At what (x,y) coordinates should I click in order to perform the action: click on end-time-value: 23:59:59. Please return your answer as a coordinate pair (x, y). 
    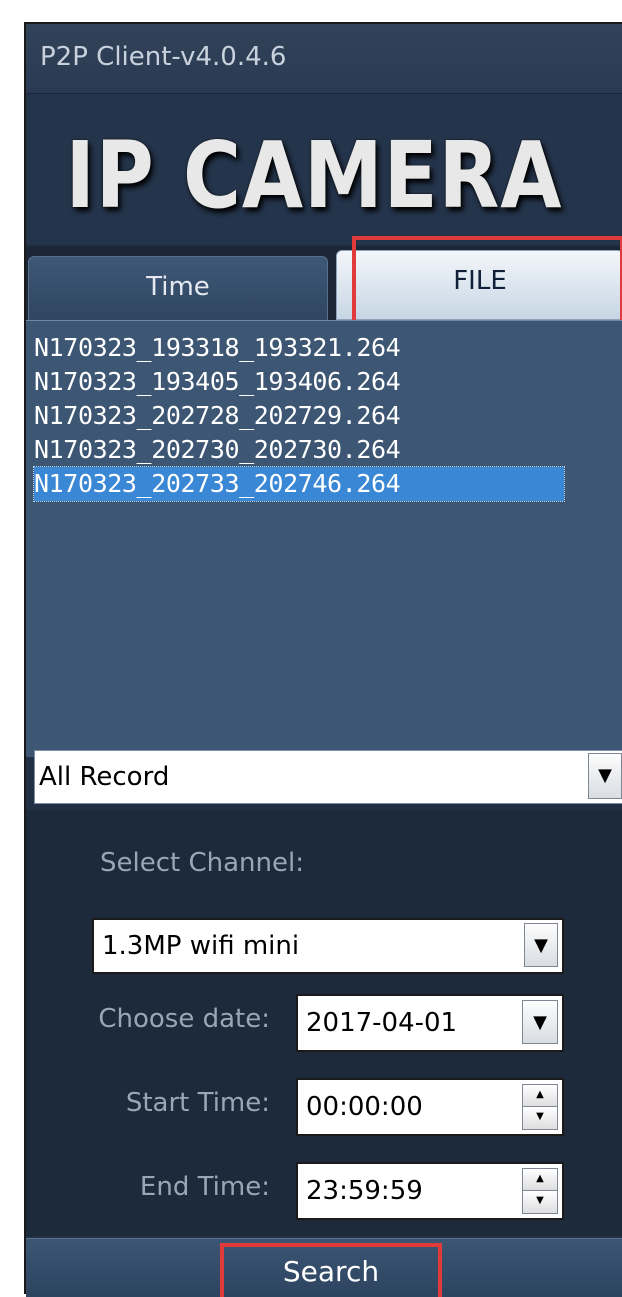
    Looking at the image, I should click on (364, 1191).